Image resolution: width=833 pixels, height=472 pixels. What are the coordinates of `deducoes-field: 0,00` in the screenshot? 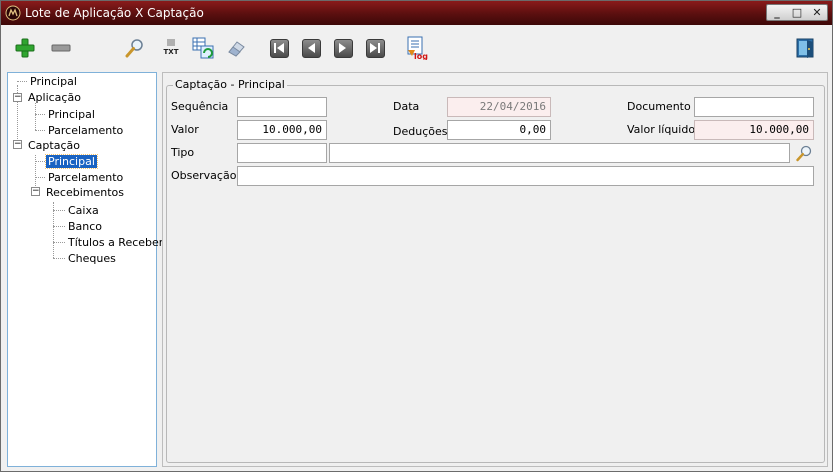 It's located at (499, 130).